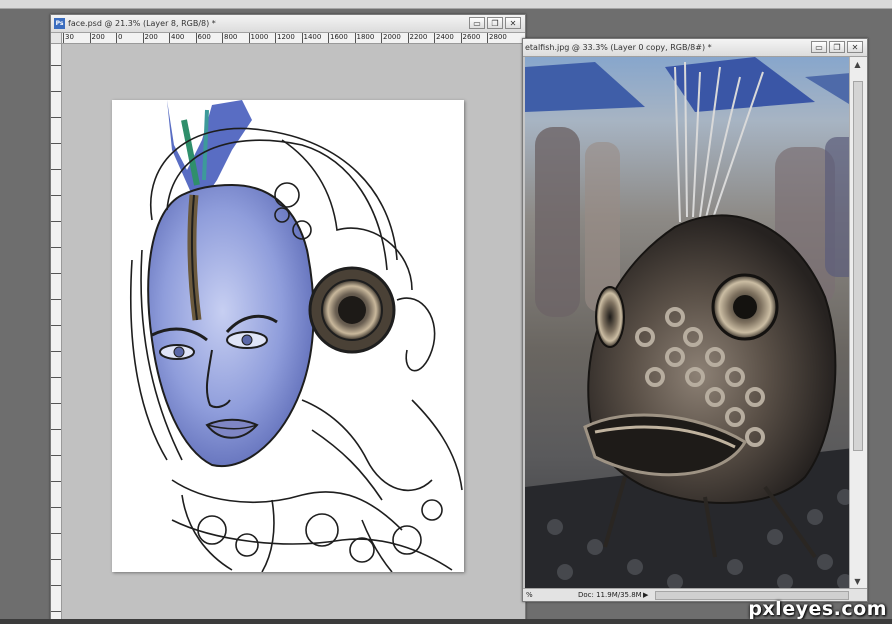 Image resolution: width=892 pixels, height=624 pixels. What do you see at coordinates (817, 609) in the screenshot?
I see `site-watermark: pxleyes.com` at bounding box center [817, 609].